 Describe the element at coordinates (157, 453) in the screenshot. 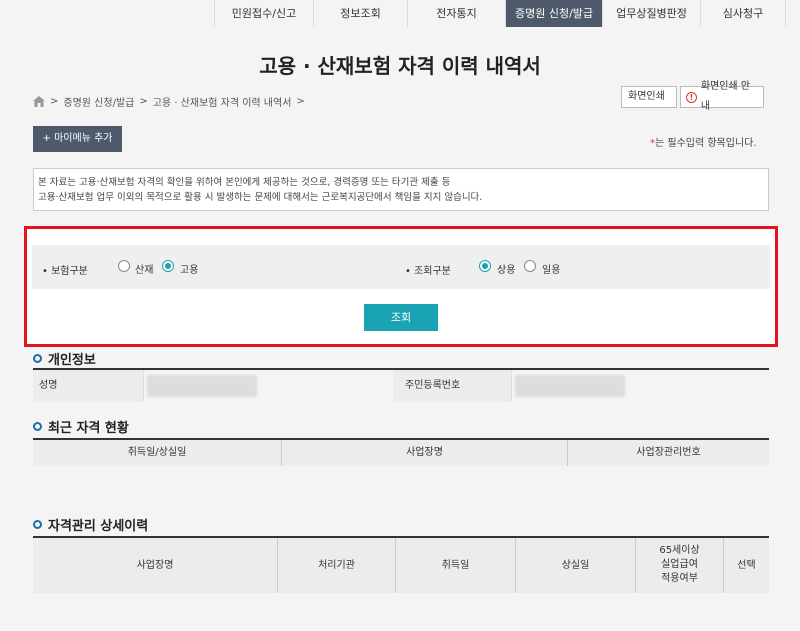

I see `current-header-dates: 취득일/상실일` at that location.